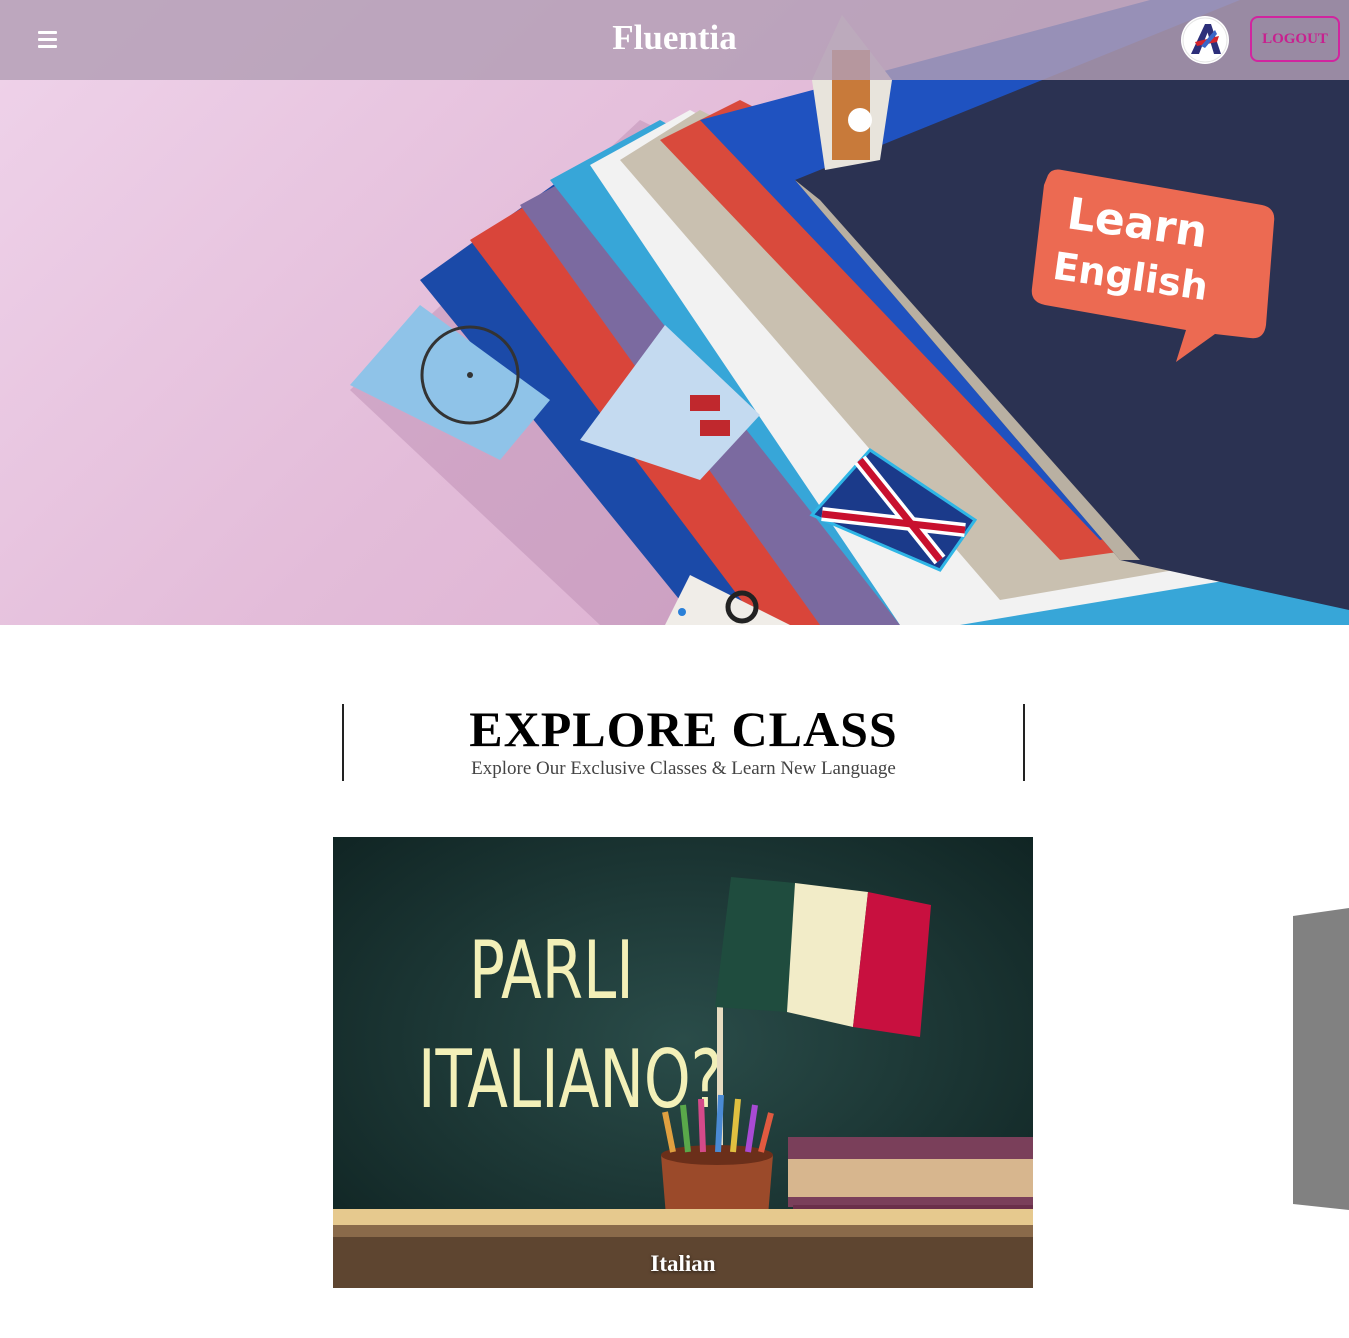  I want to click on hamburger-menu-icon, so click(47, 40).